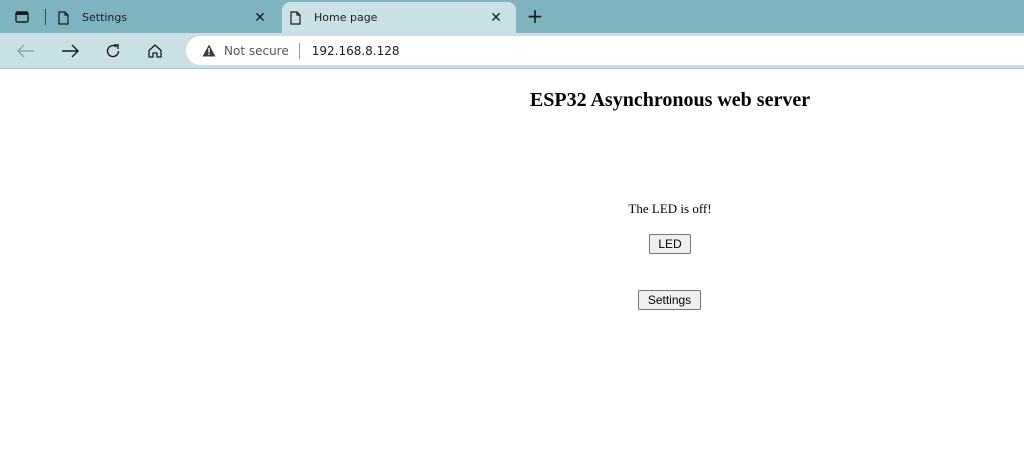 This screenshot has height=453, width=1024. Describe the element at coordinates (399, 17) in the screenshot. I see `tab-home-page: Home page ✕` at that location.